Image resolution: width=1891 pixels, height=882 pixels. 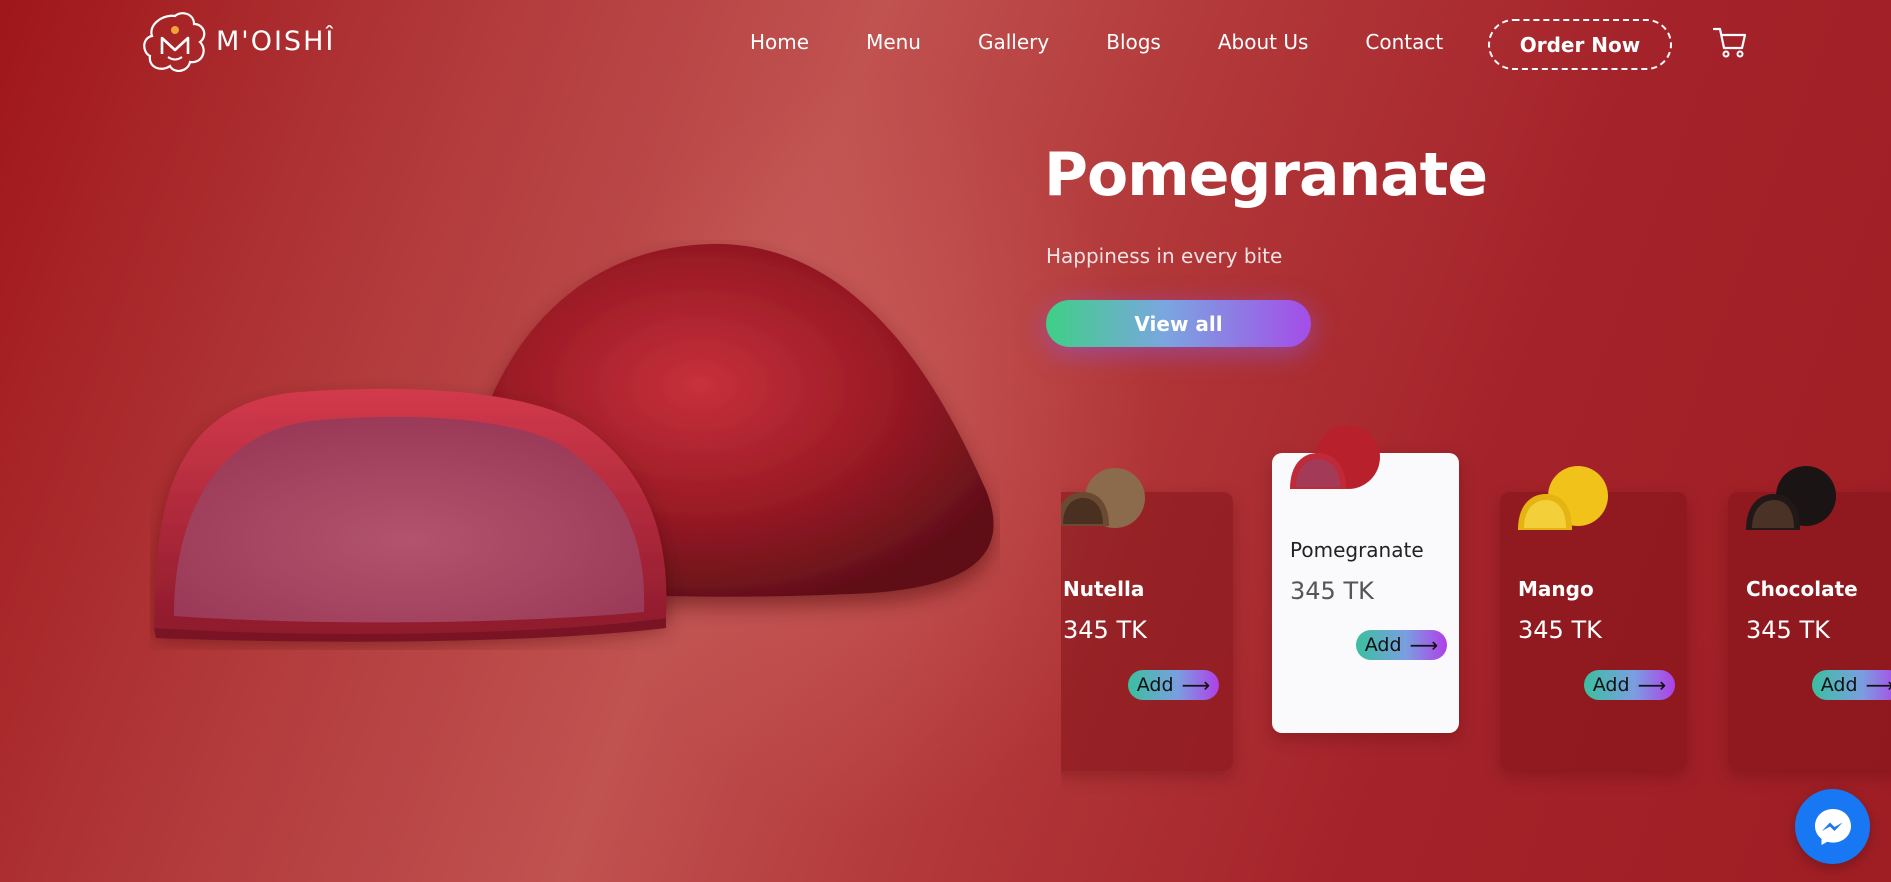 I want to click on mango-mochi-image, so click(x=1563, y=498).